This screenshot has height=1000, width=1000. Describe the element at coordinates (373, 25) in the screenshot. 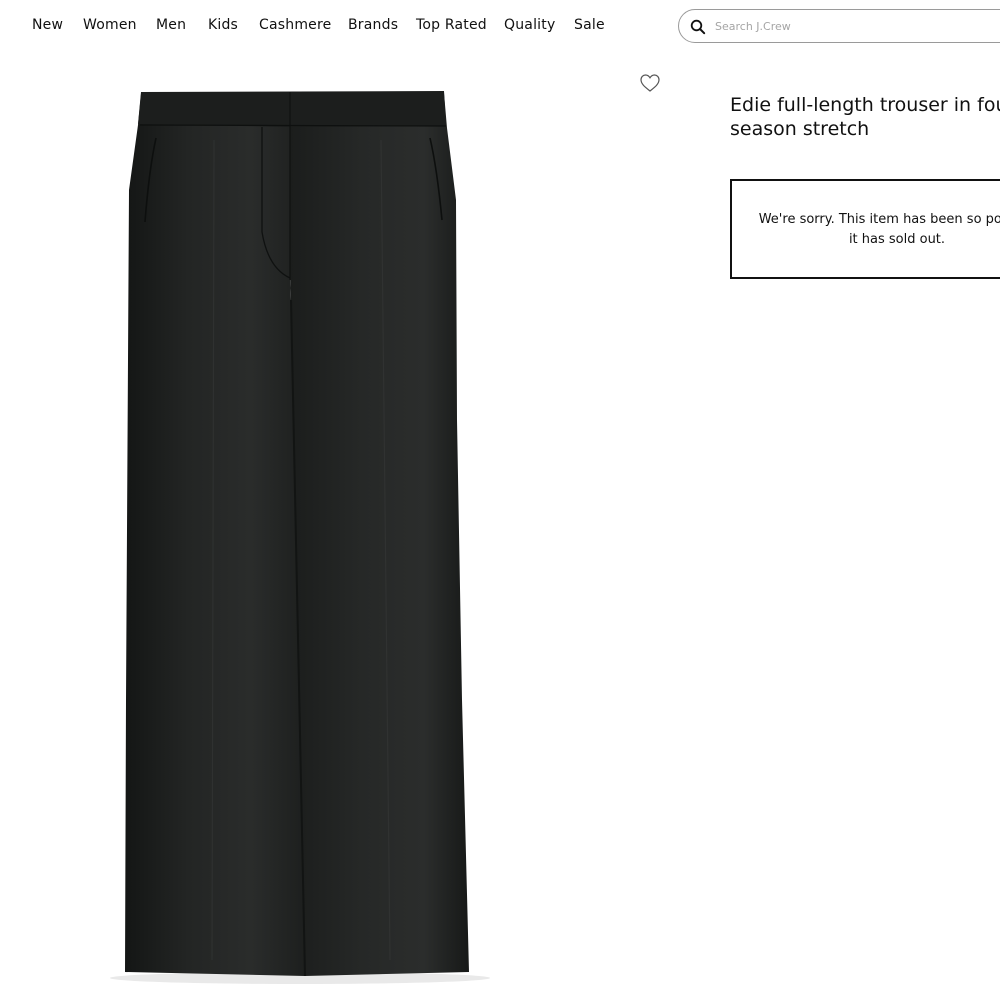

I see `nav-item-brands: Brands` at that location.